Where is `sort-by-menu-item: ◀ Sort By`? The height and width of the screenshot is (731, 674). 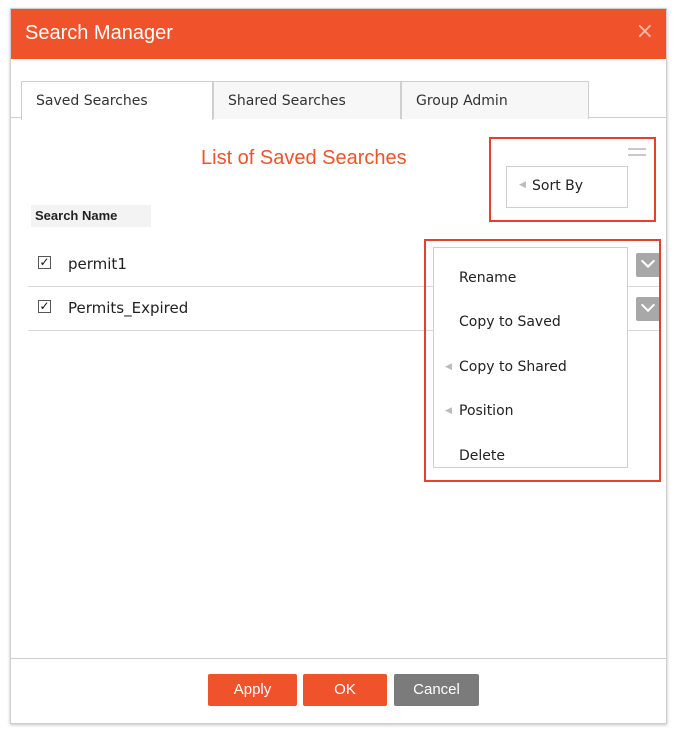 sort-by-menu-item: ◀ Sort By is located at coordinates (567, 187).